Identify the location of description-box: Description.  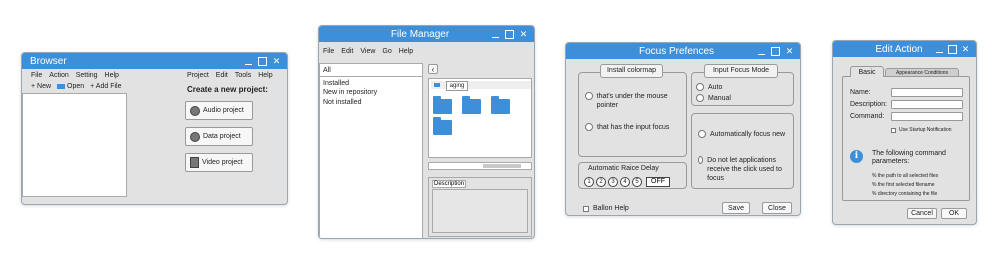
(480, 207).